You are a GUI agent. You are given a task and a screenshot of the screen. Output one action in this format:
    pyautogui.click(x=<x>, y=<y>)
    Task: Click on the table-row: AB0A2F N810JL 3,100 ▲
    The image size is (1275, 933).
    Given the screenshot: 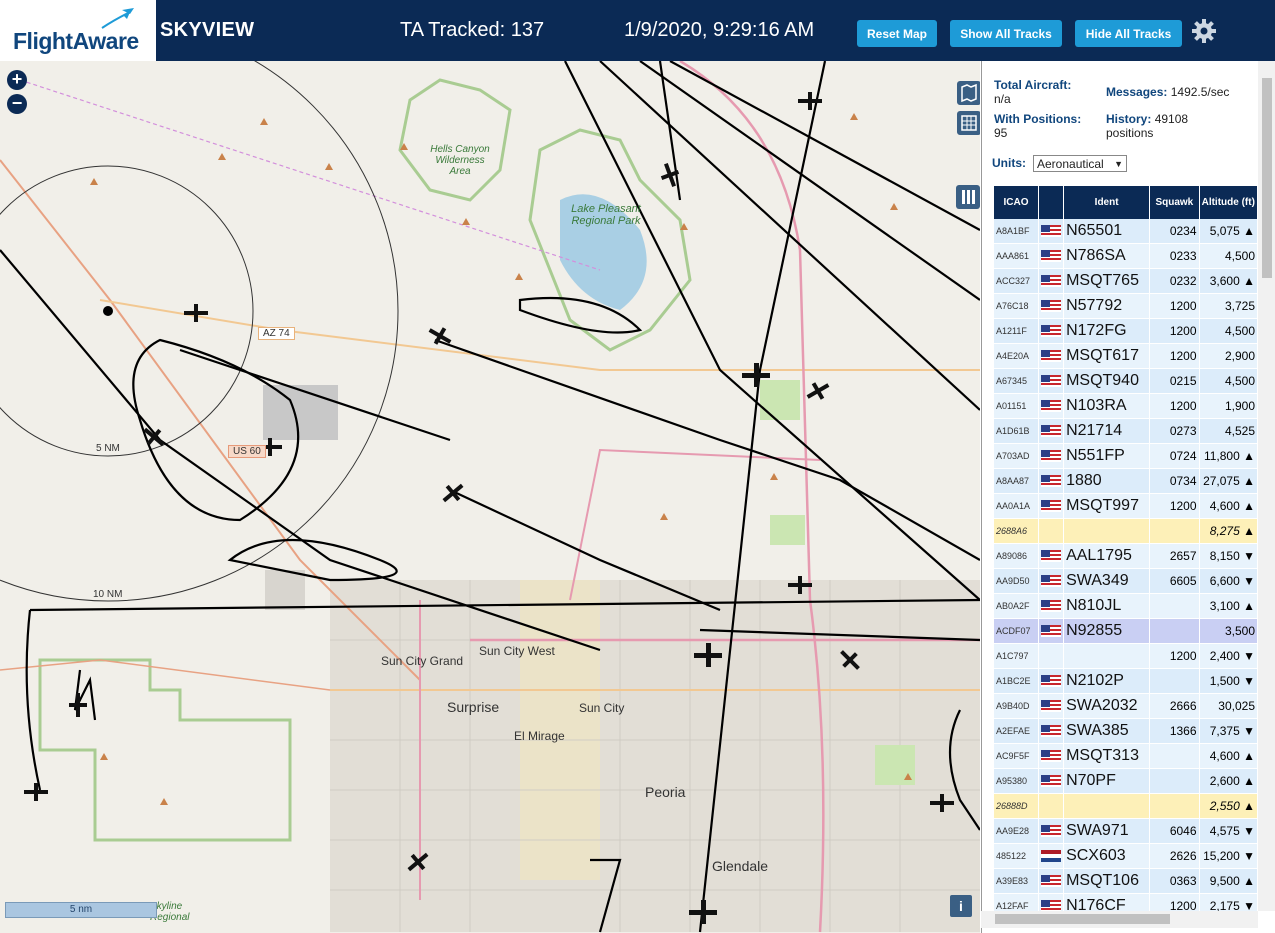 What is the action you would take?
    pyautogui.click(x=1126, y=606)
    